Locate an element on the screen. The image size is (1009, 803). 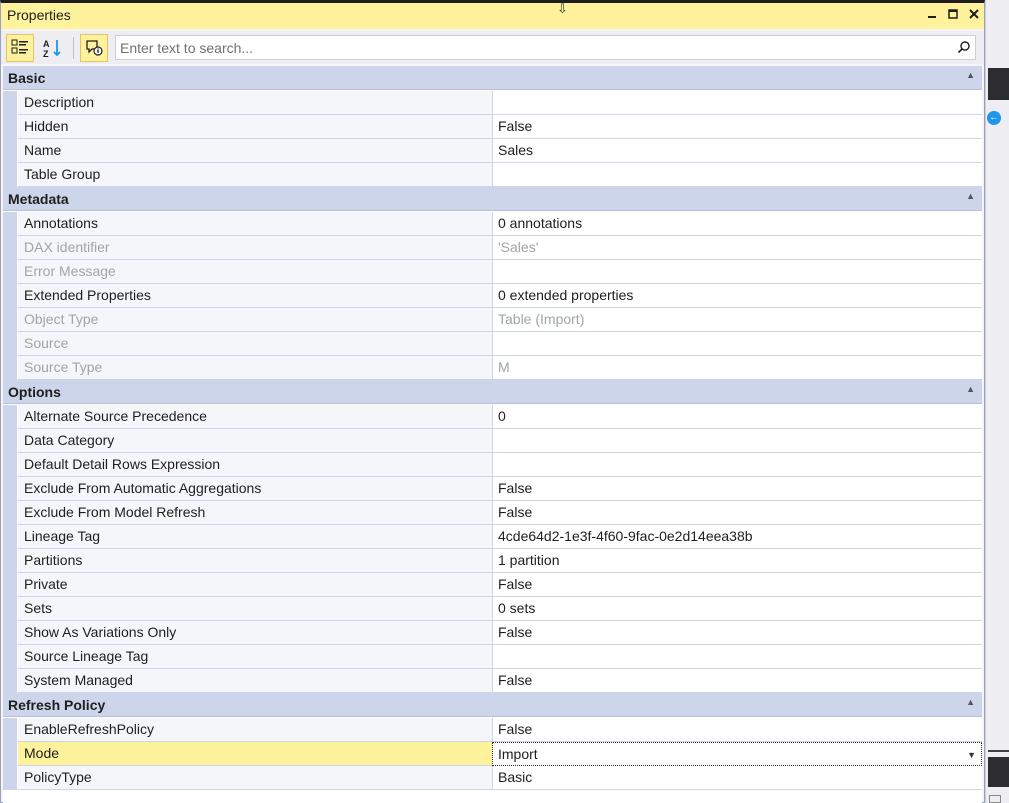
property-name: Show As Variations Only is located at coordinates (254, 633).